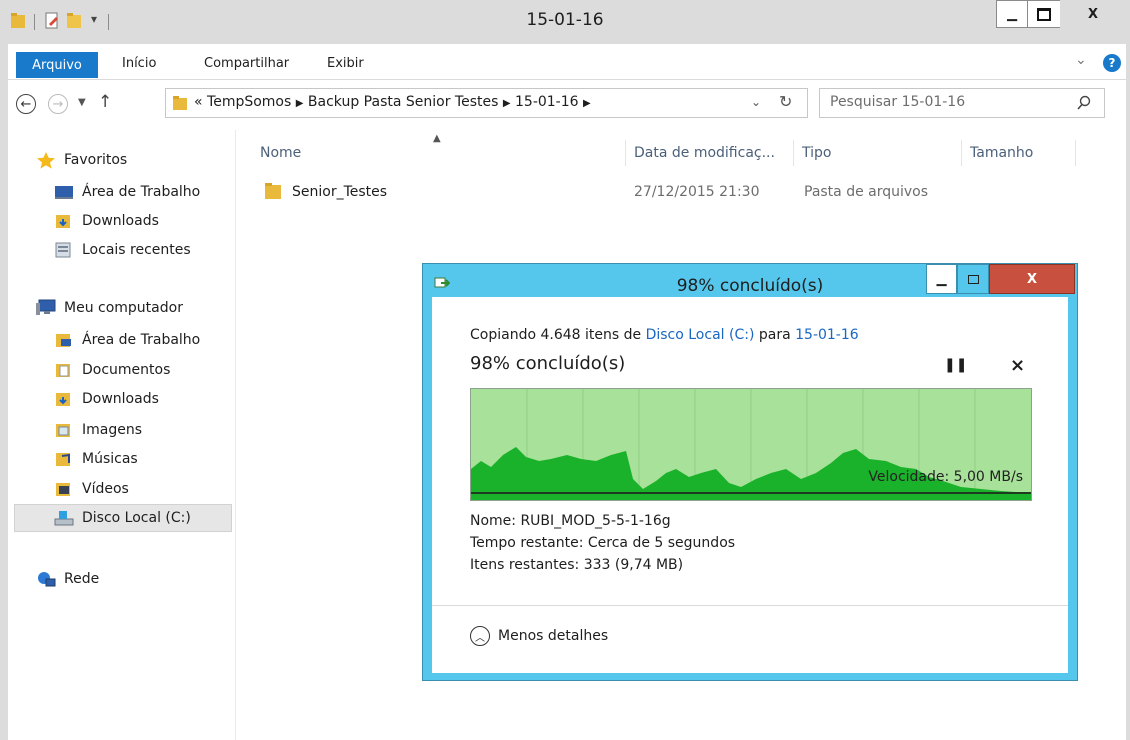 Image resolution: width=1130 pixels, height=740 pixels. What do you see at coordinates (246, 63) in the screenshot?
I see `tab-compartilhar: Compartilhar` at bounding box center [246, 63].